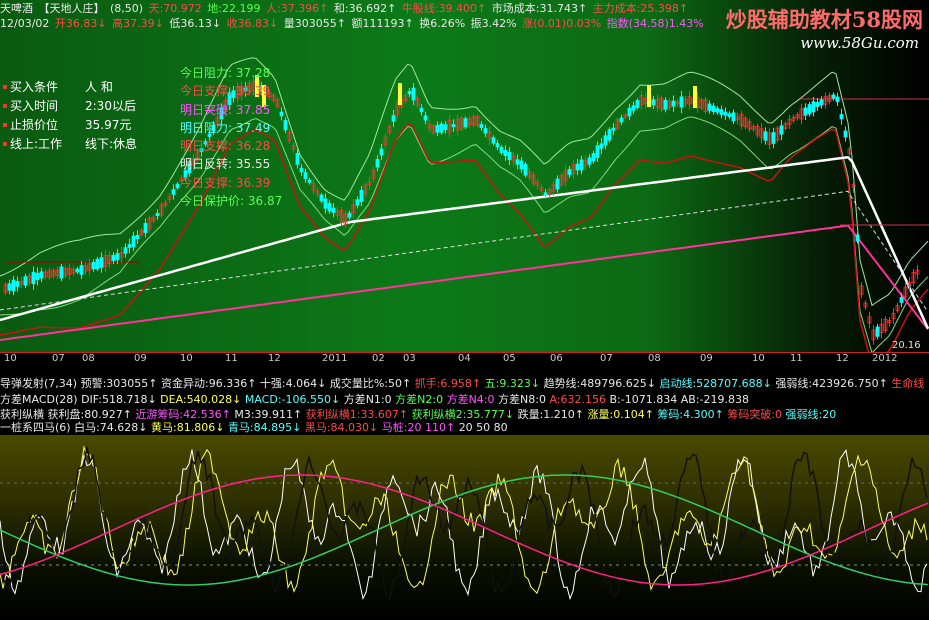  I want to click on legend-label: 止损价位, so click(34, 125).